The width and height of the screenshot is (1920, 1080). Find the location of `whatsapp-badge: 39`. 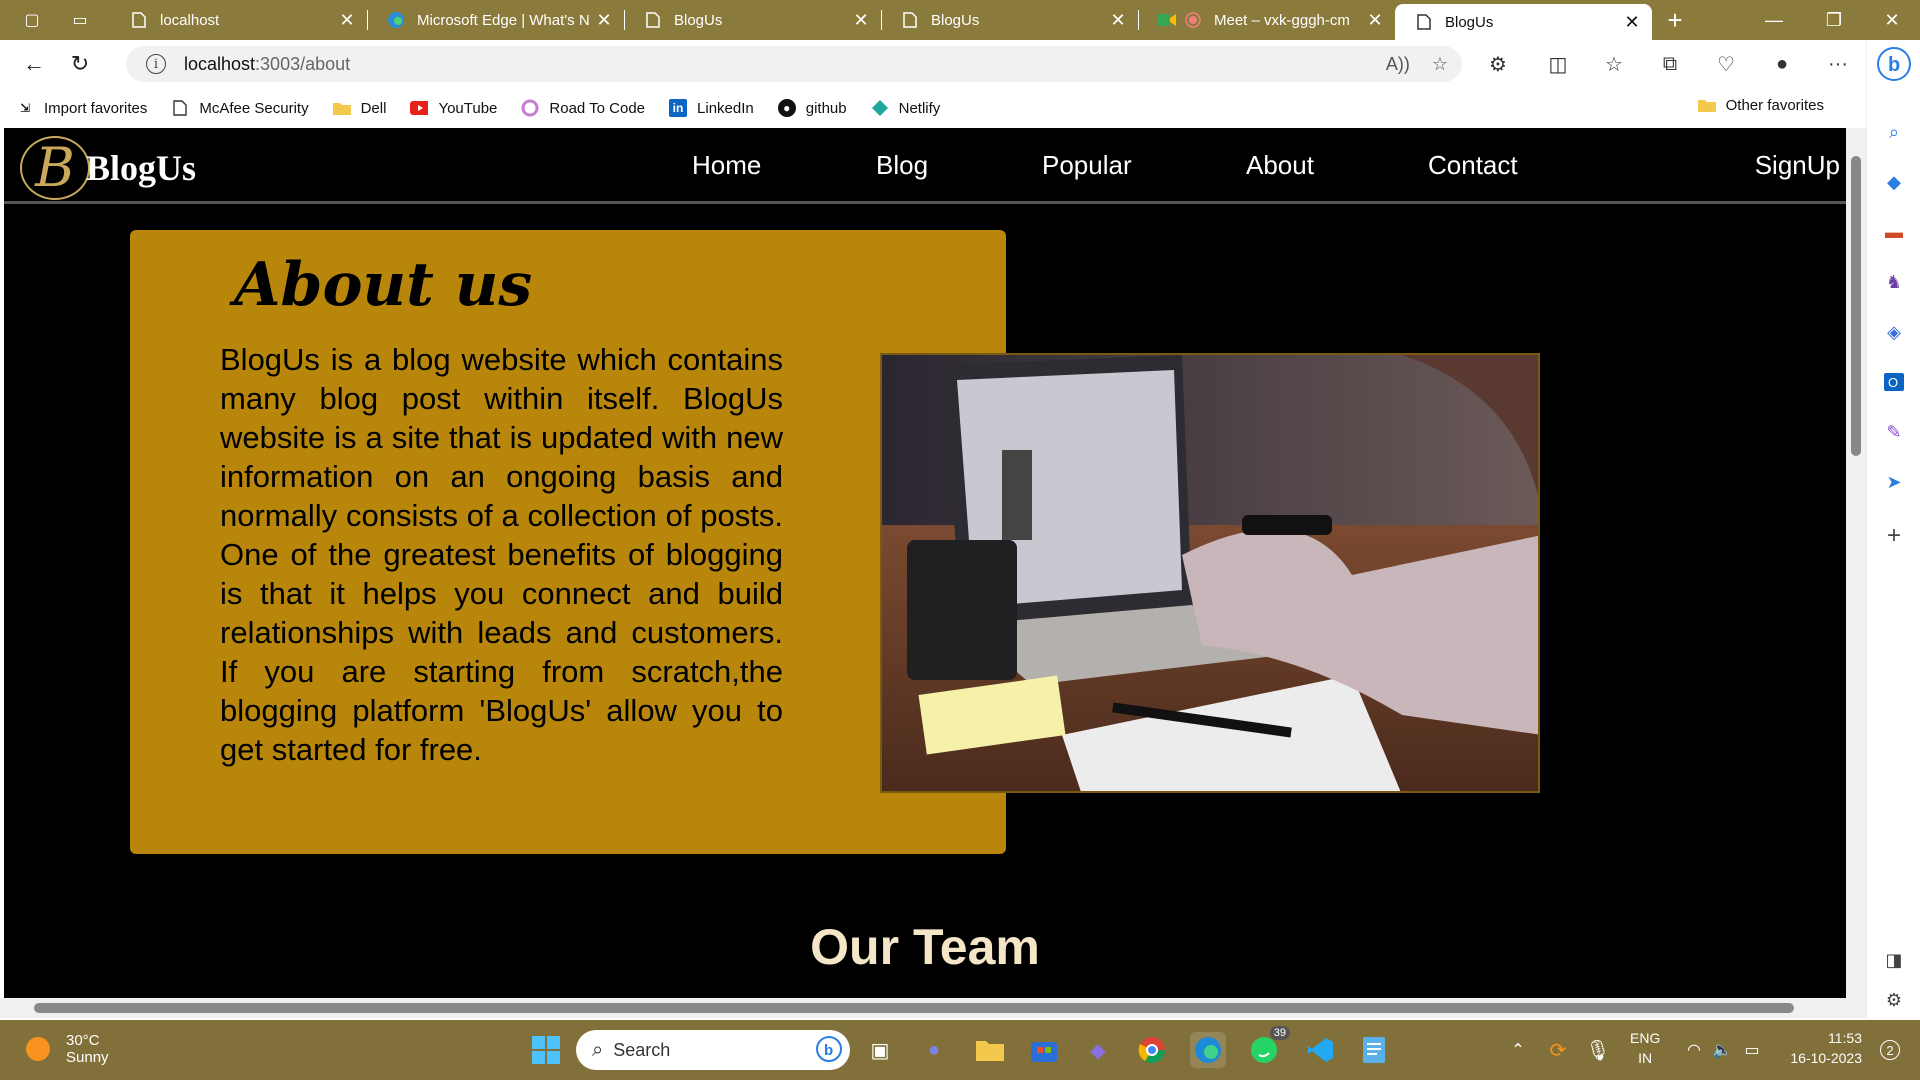

whatsapp-badge: 39 is located at coordinates (1279, 1033).